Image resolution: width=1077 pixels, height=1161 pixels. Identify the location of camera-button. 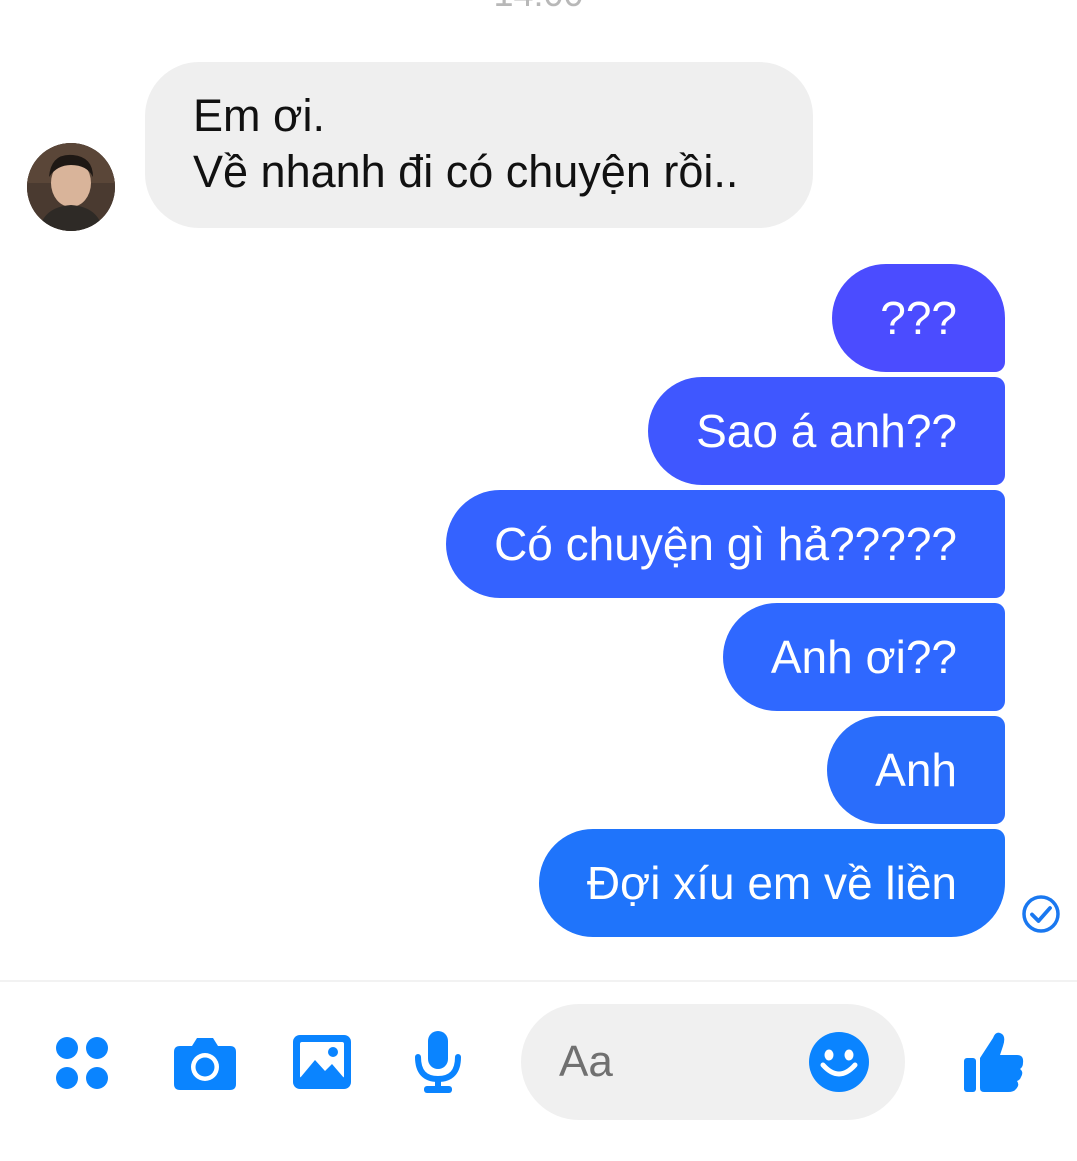
(205, 1063).